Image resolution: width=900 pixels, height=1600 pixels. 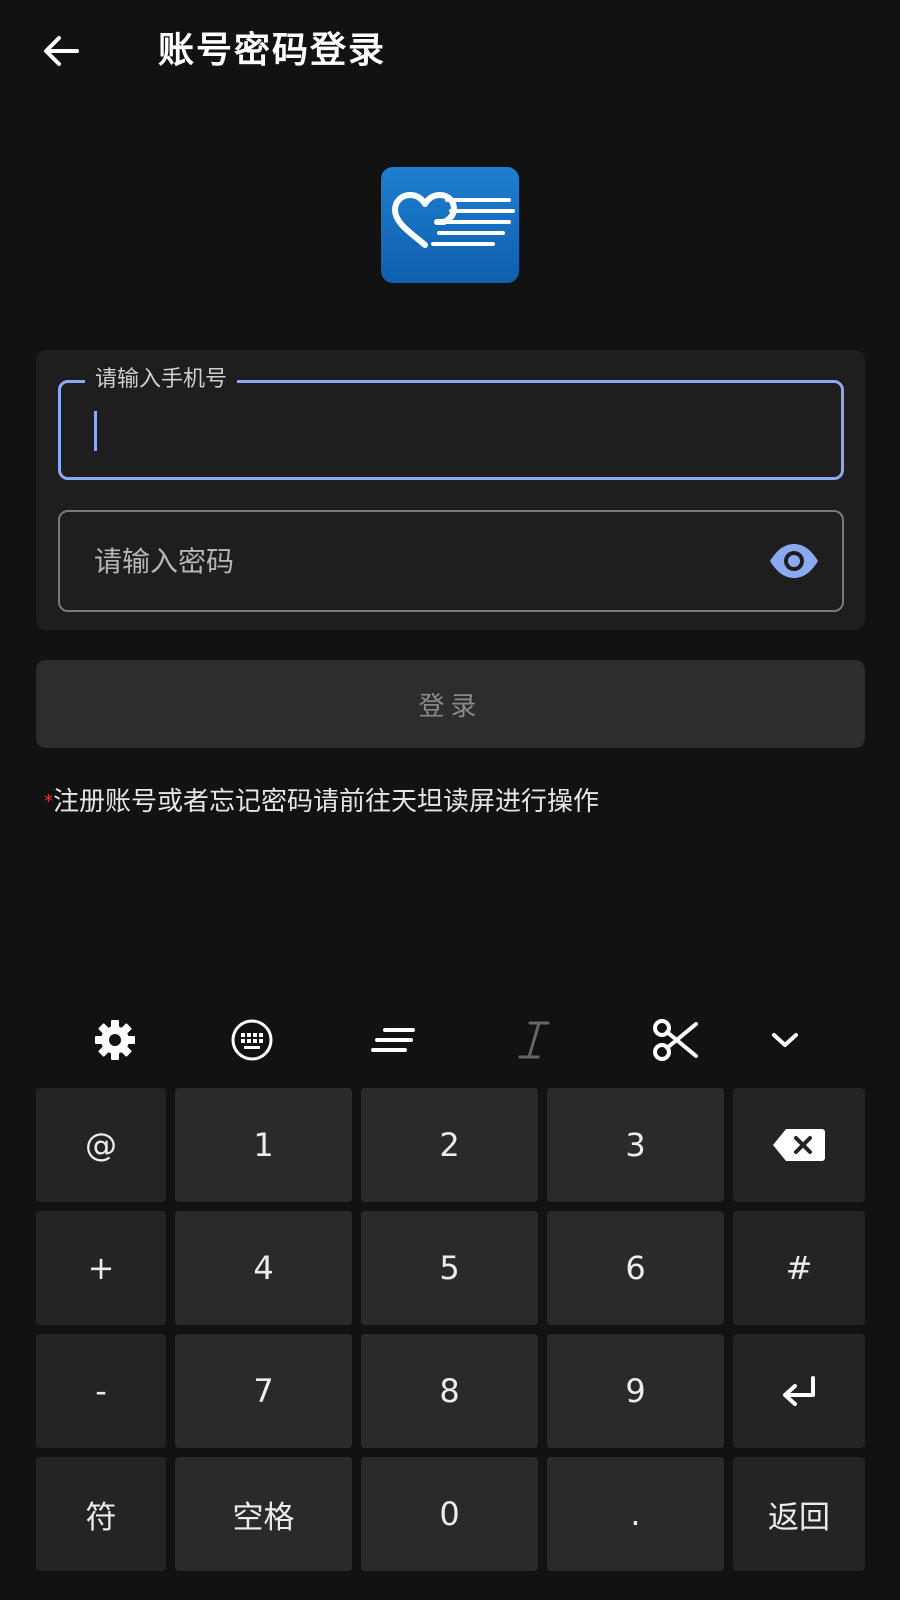 What do you see at coordinates (414, 561) in the screenshot?
I see `password-input` at bounding box center [414, 561].